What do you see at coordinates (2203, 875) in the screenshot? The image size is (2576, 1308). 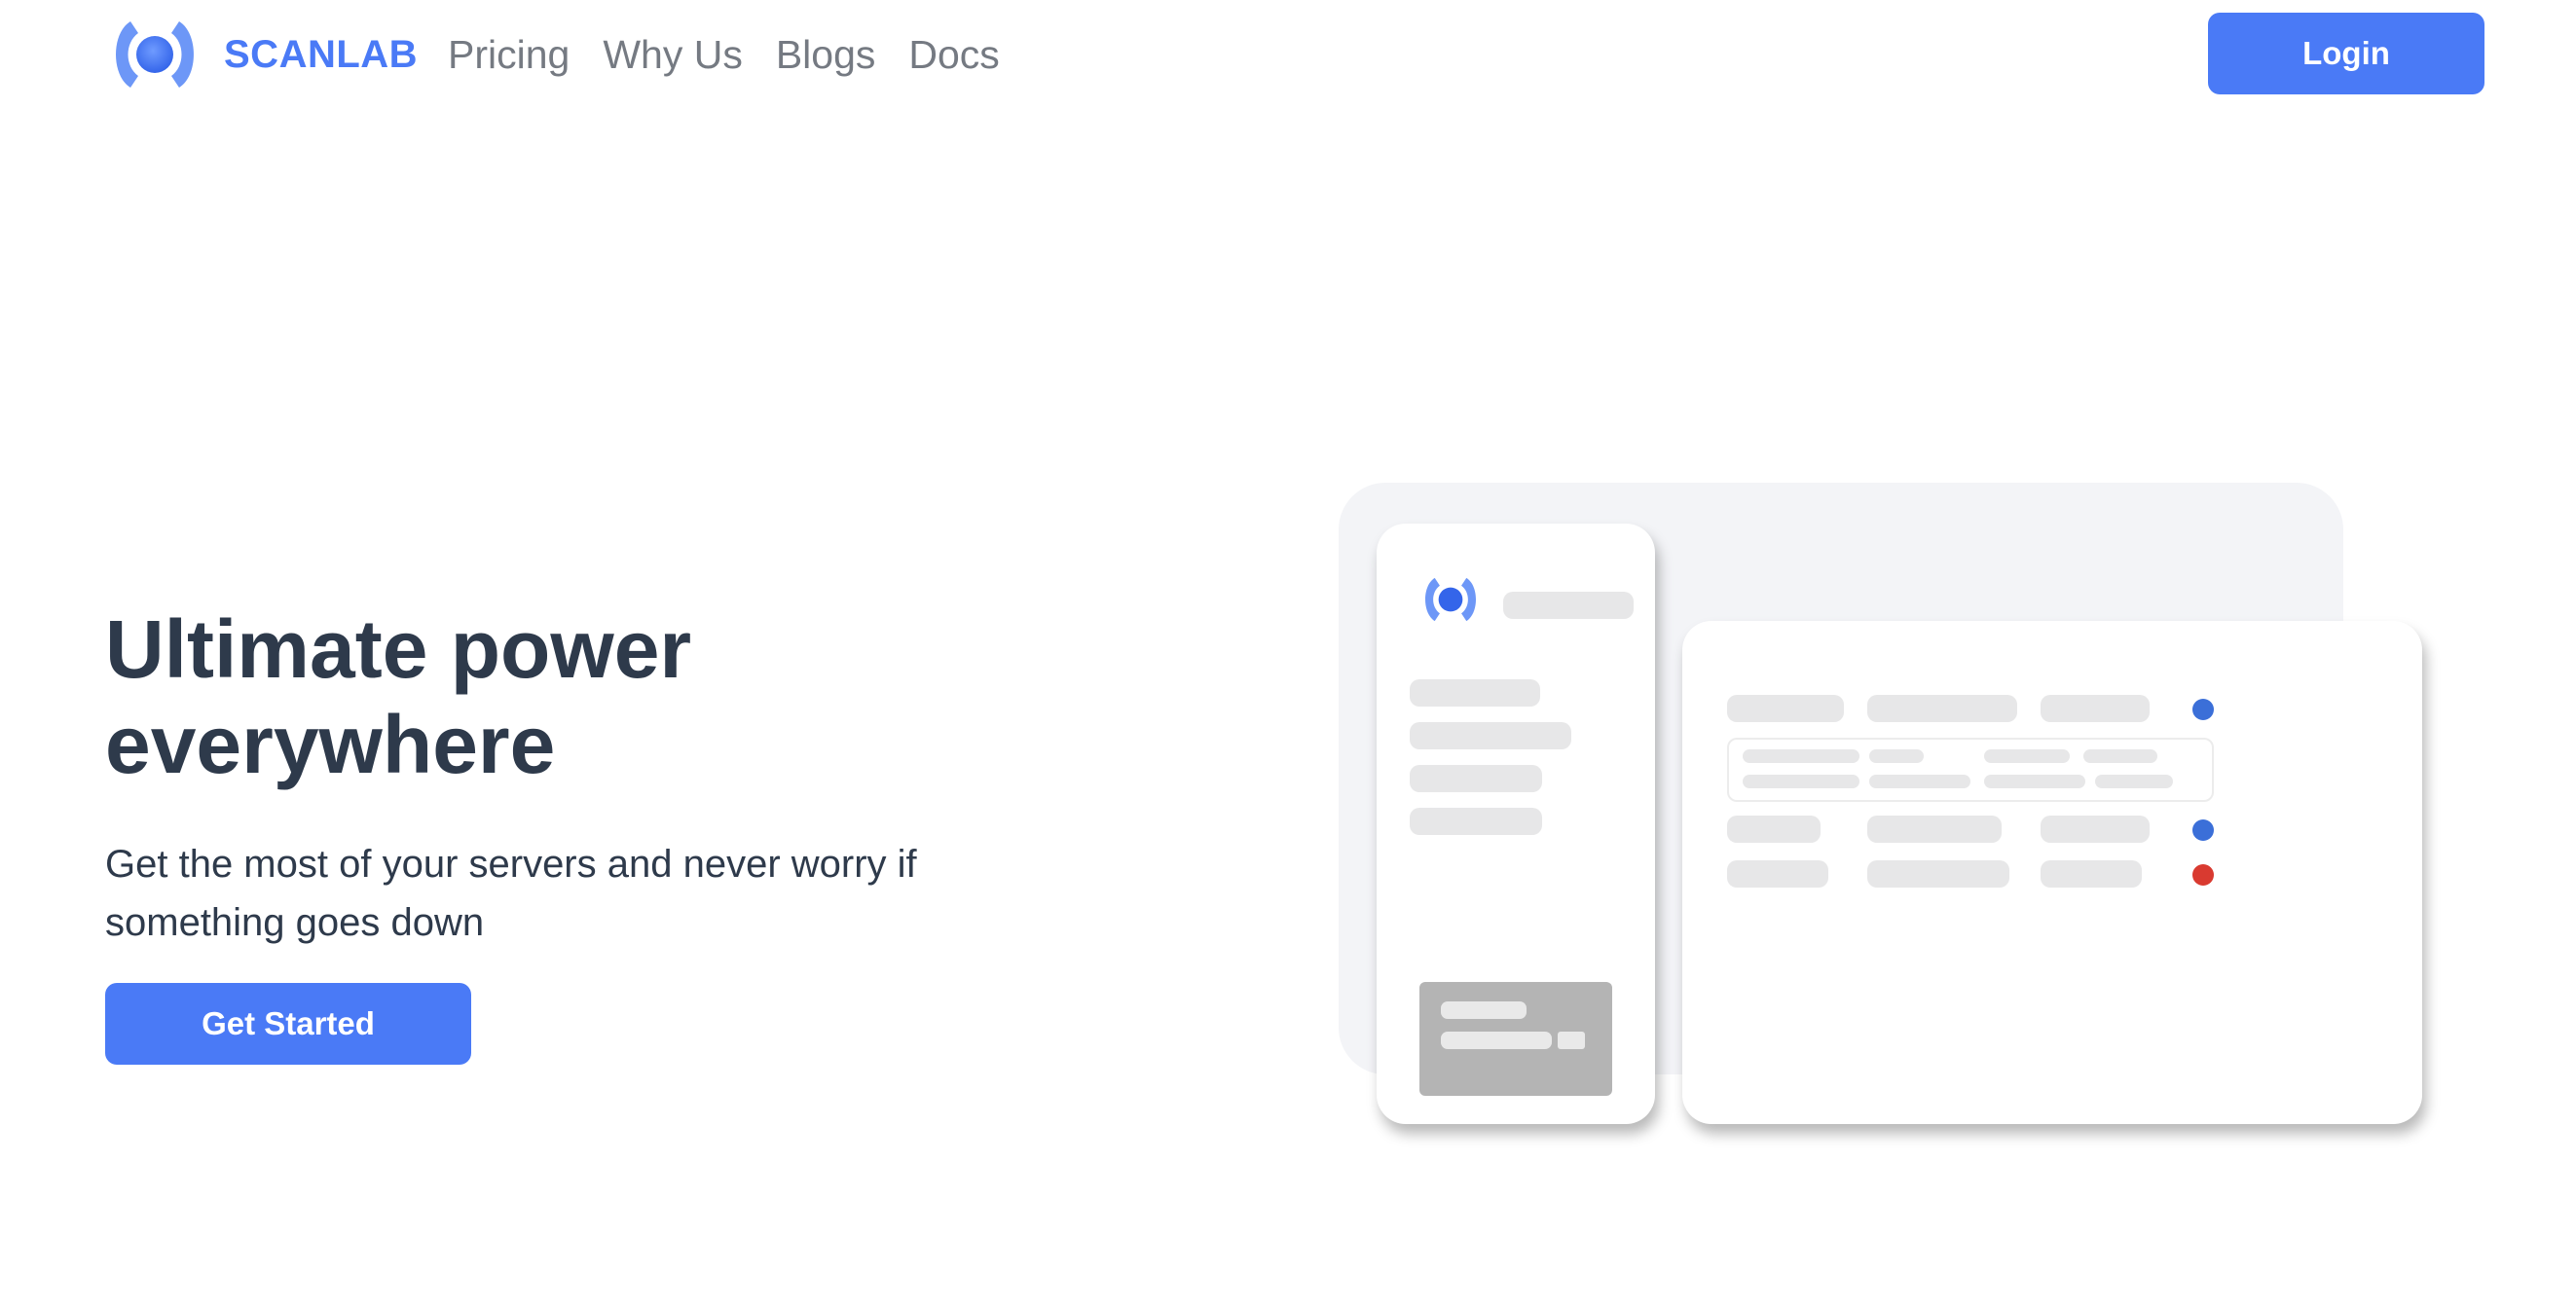 I see `status-dot-offline` at bounding box center [2203, 875].